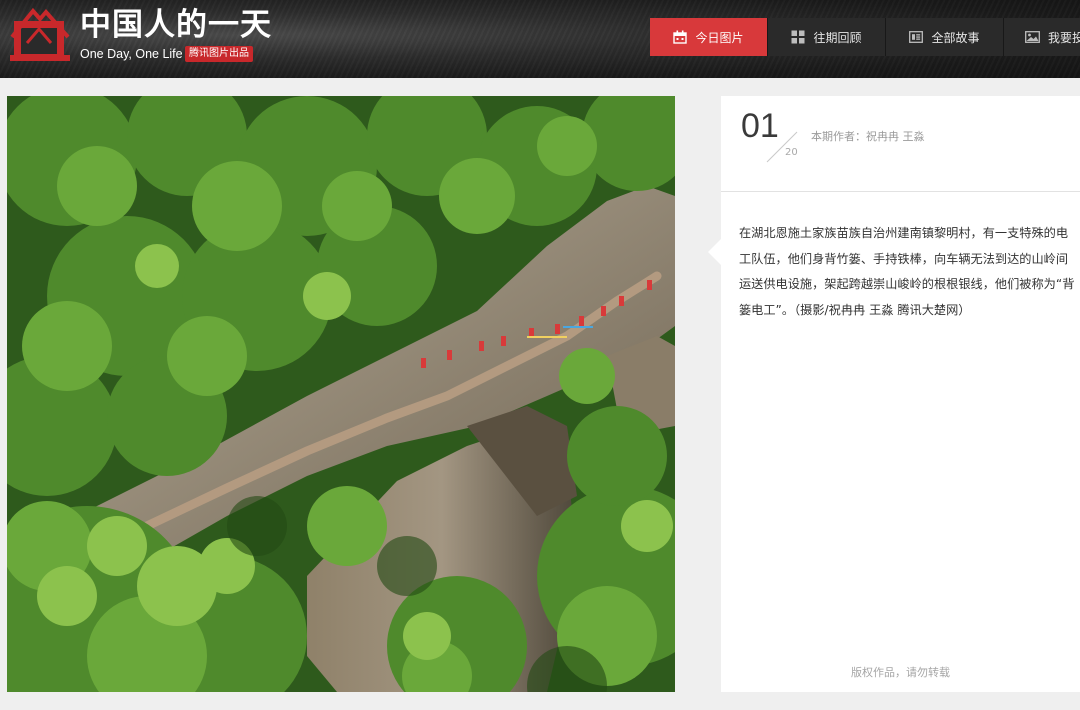  I want to click on nav-submit: 我要投, so click(1042, 37).